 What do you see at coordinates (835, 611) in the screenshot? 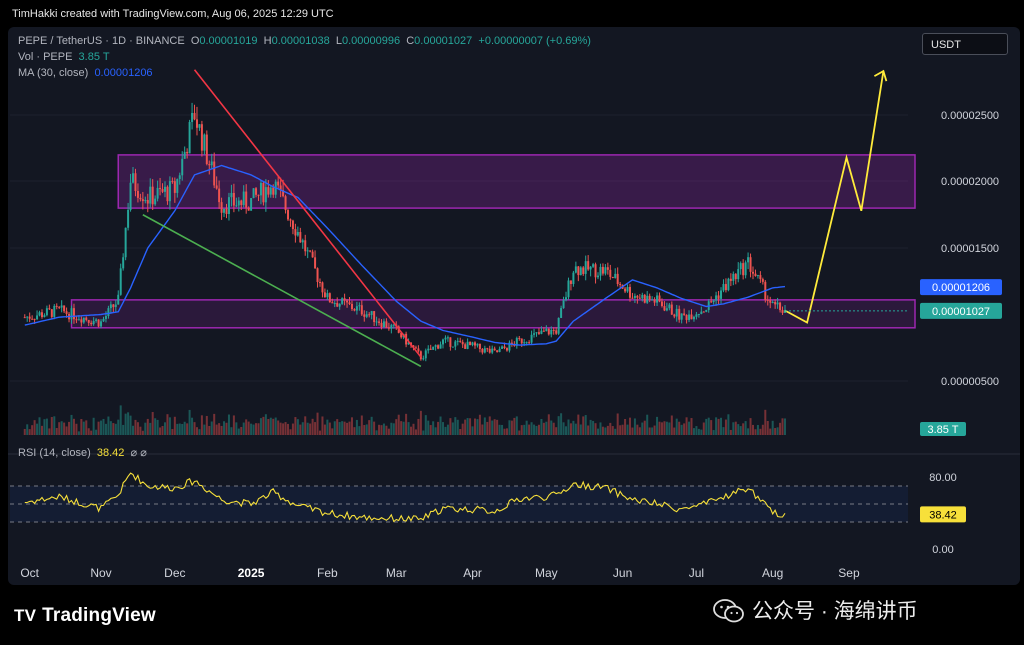
I see `wechat-account-text: 公众号 · 海绵讲币` at bounding box center [835, 611].